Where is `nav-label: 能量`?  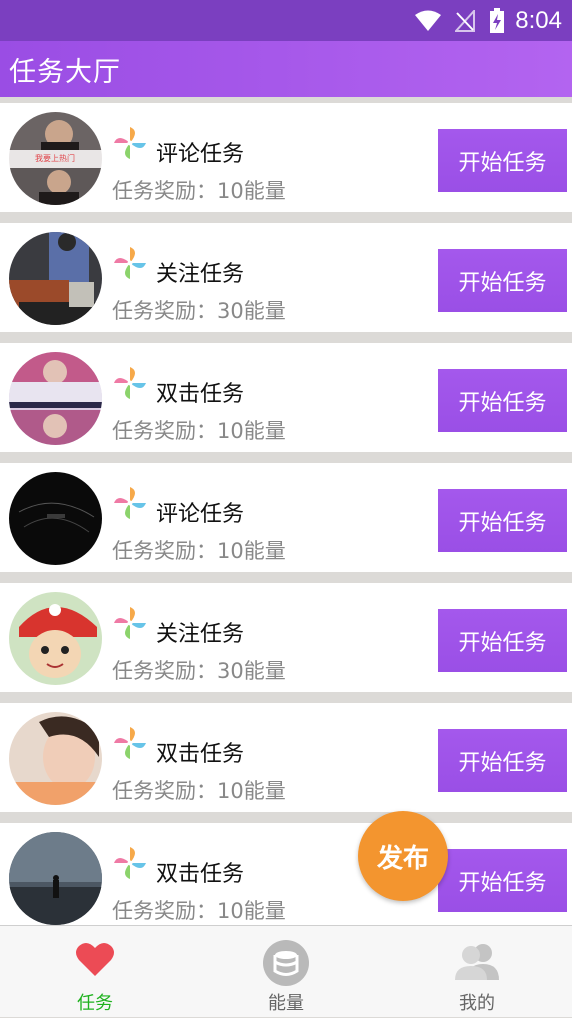
nav-label: 能量 is located at coordinates (286, 1003).